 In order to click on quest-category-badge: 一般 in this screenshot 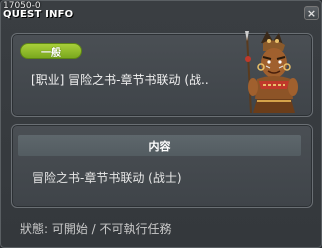, I will do `click(51, 51)`.